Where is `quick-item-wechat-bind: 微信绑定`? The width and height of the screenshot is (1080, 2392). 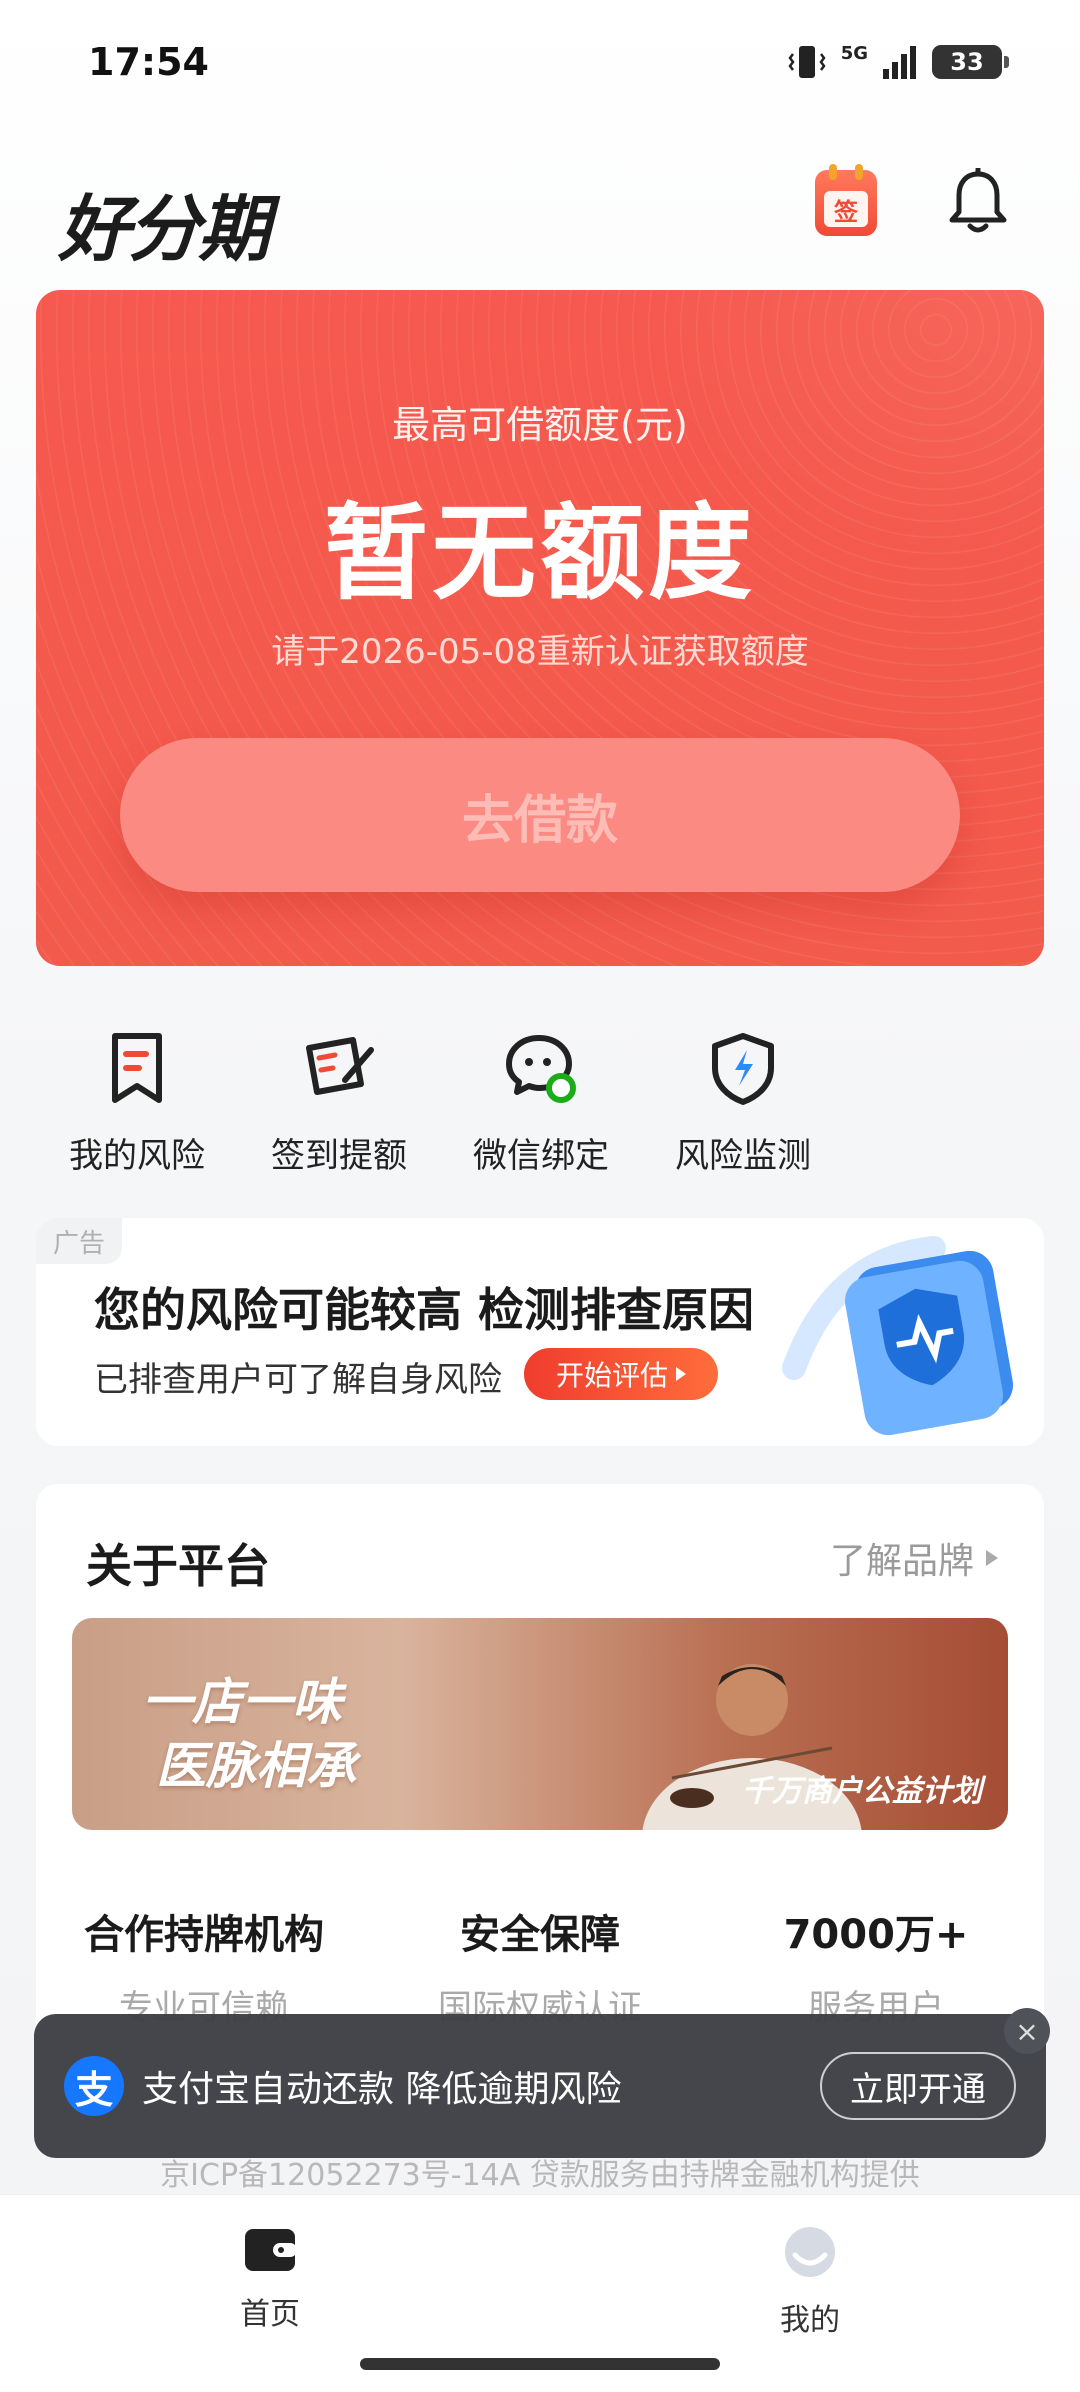
quick-item-wechat-bind: 微信绑定 is located at coordinates (541, 1110).